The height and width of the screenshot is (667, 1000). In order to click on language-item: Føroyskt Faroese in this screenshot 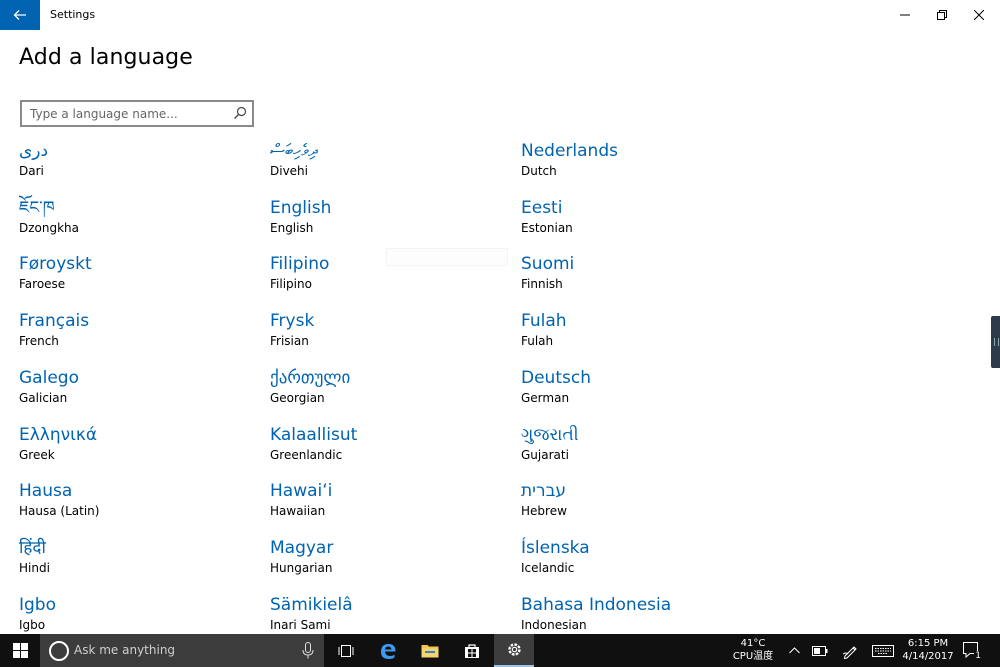, I will do `click(139, 278)`.